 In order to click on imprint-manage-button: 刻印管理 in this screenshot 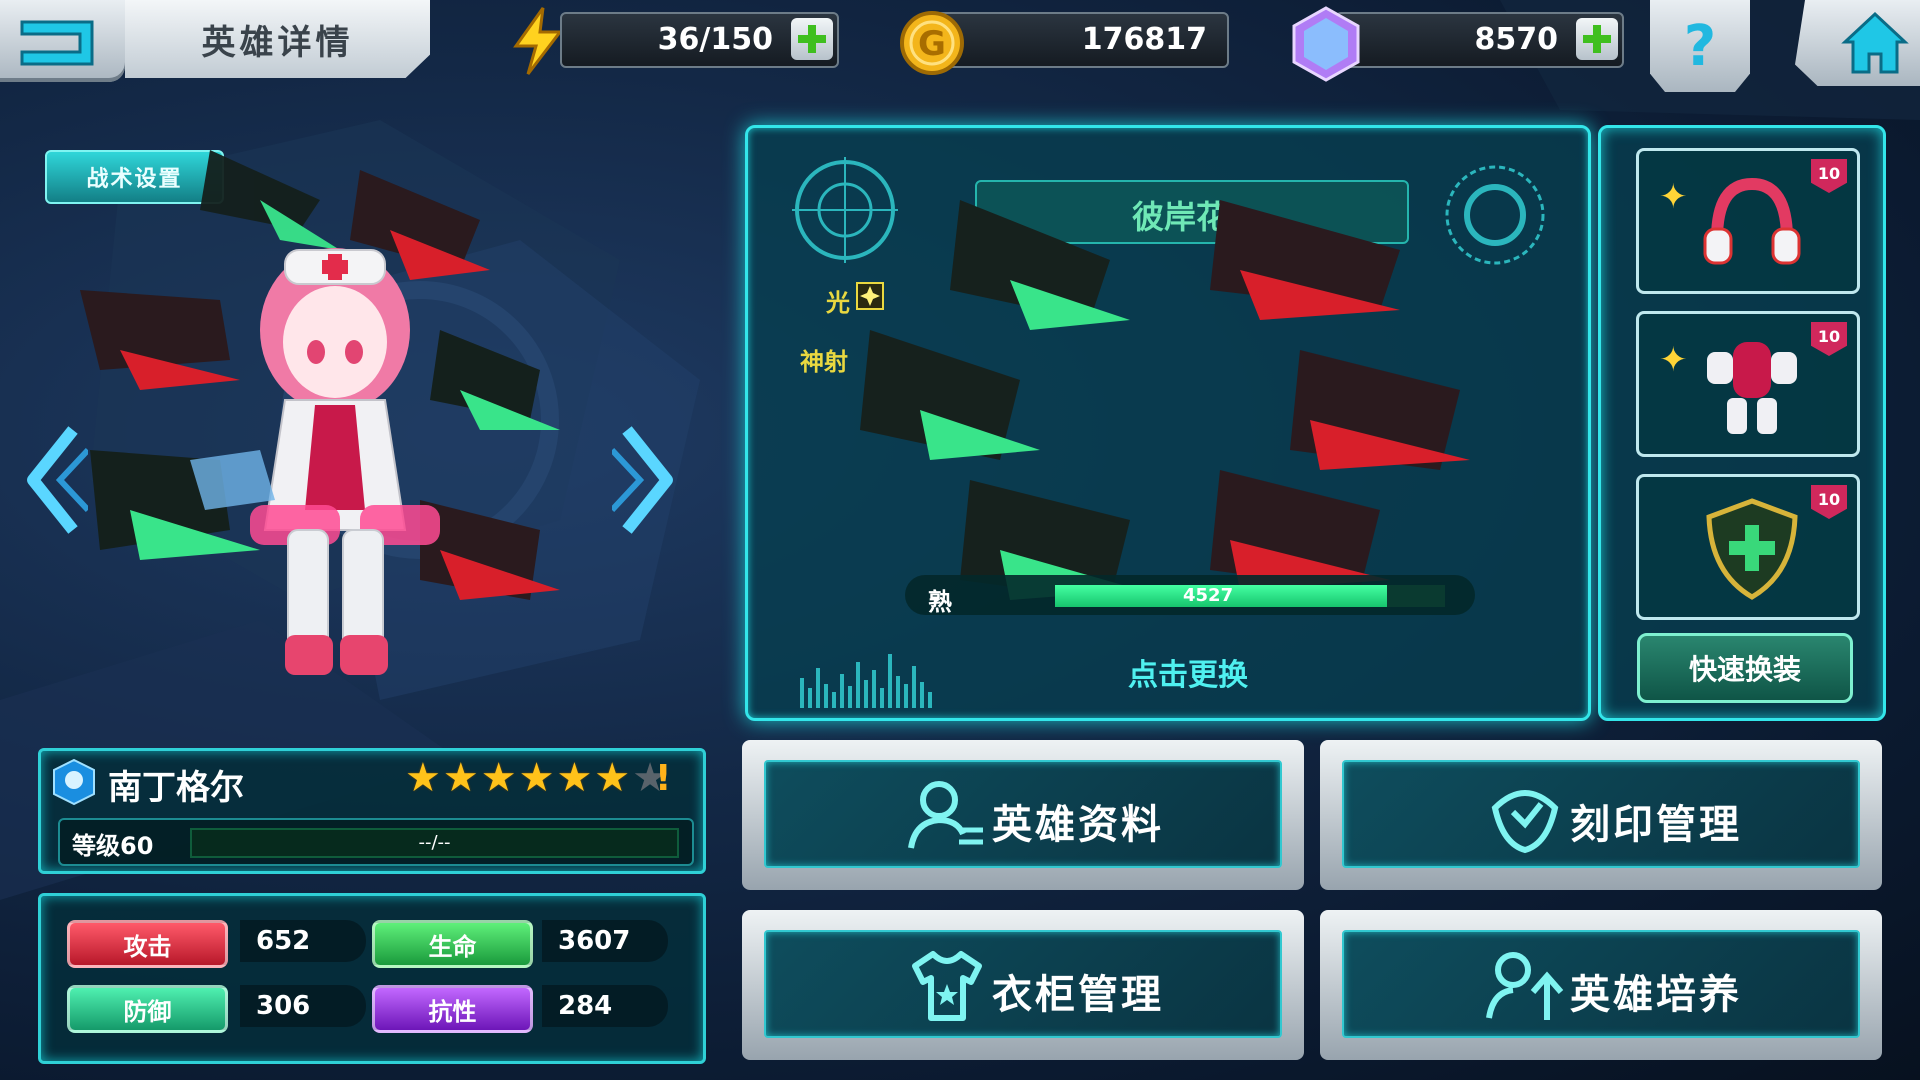, I will do `click(1601, 815)`.